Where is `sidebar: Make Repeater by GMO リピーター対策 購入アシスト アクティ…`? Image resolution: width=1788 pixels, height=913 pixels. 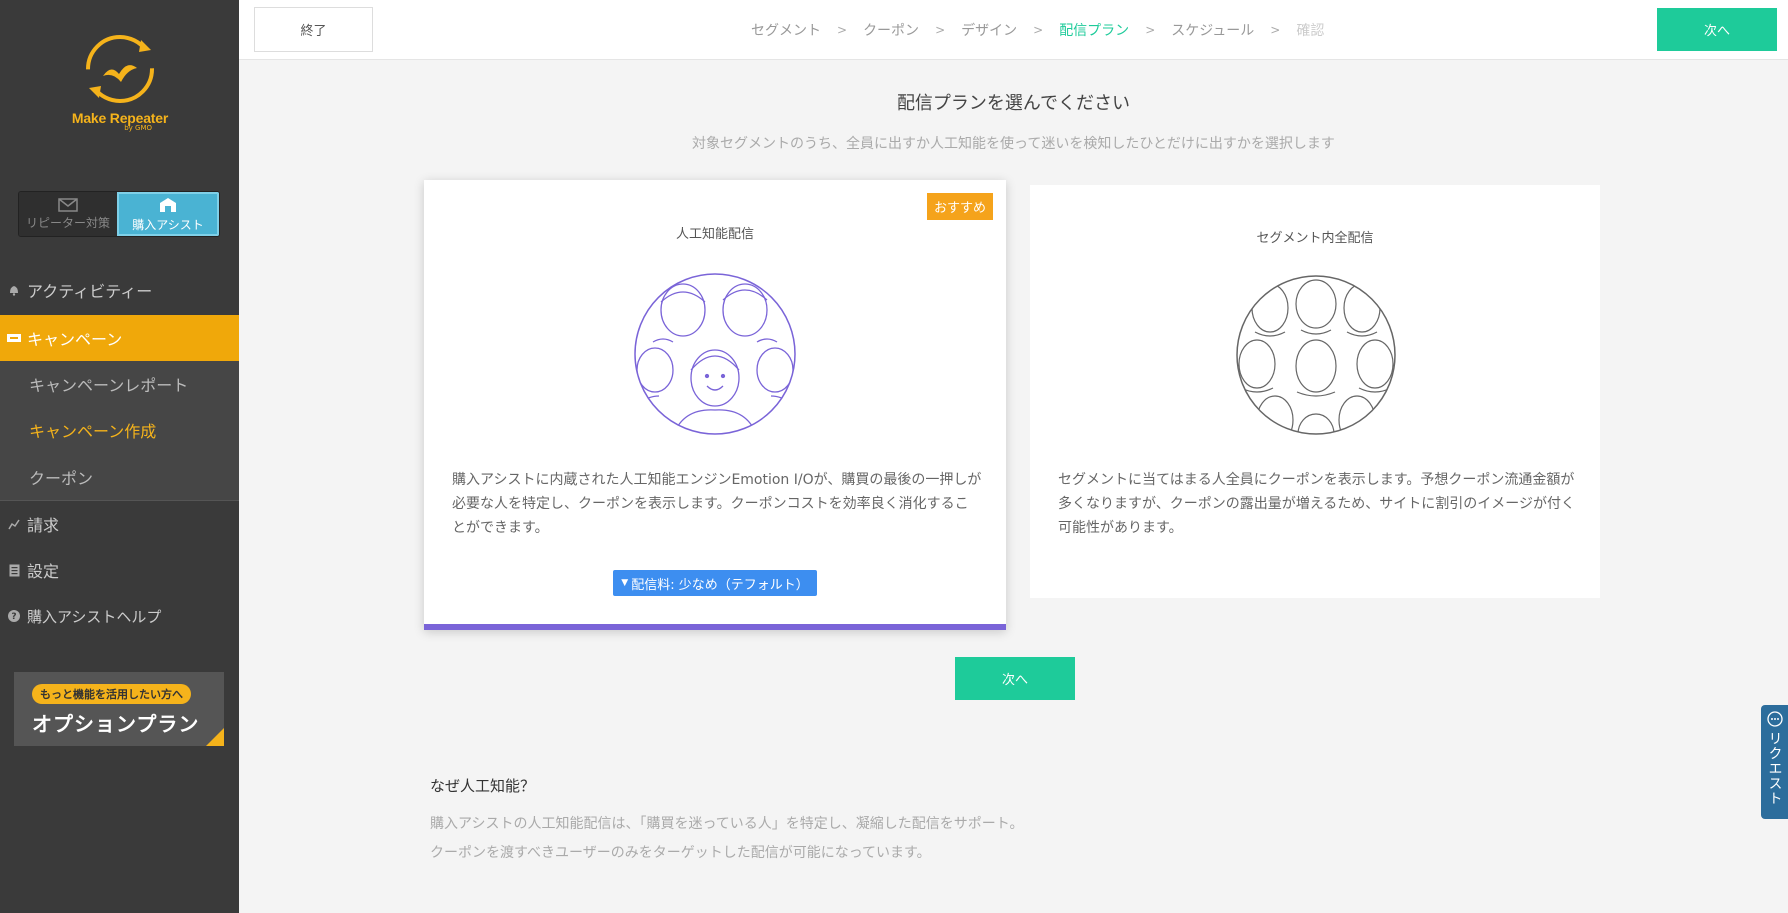
sidebar: Make Repeater by GMO リピーター対策 購入アシスト アクティ… is located at coordinates (119, 456).